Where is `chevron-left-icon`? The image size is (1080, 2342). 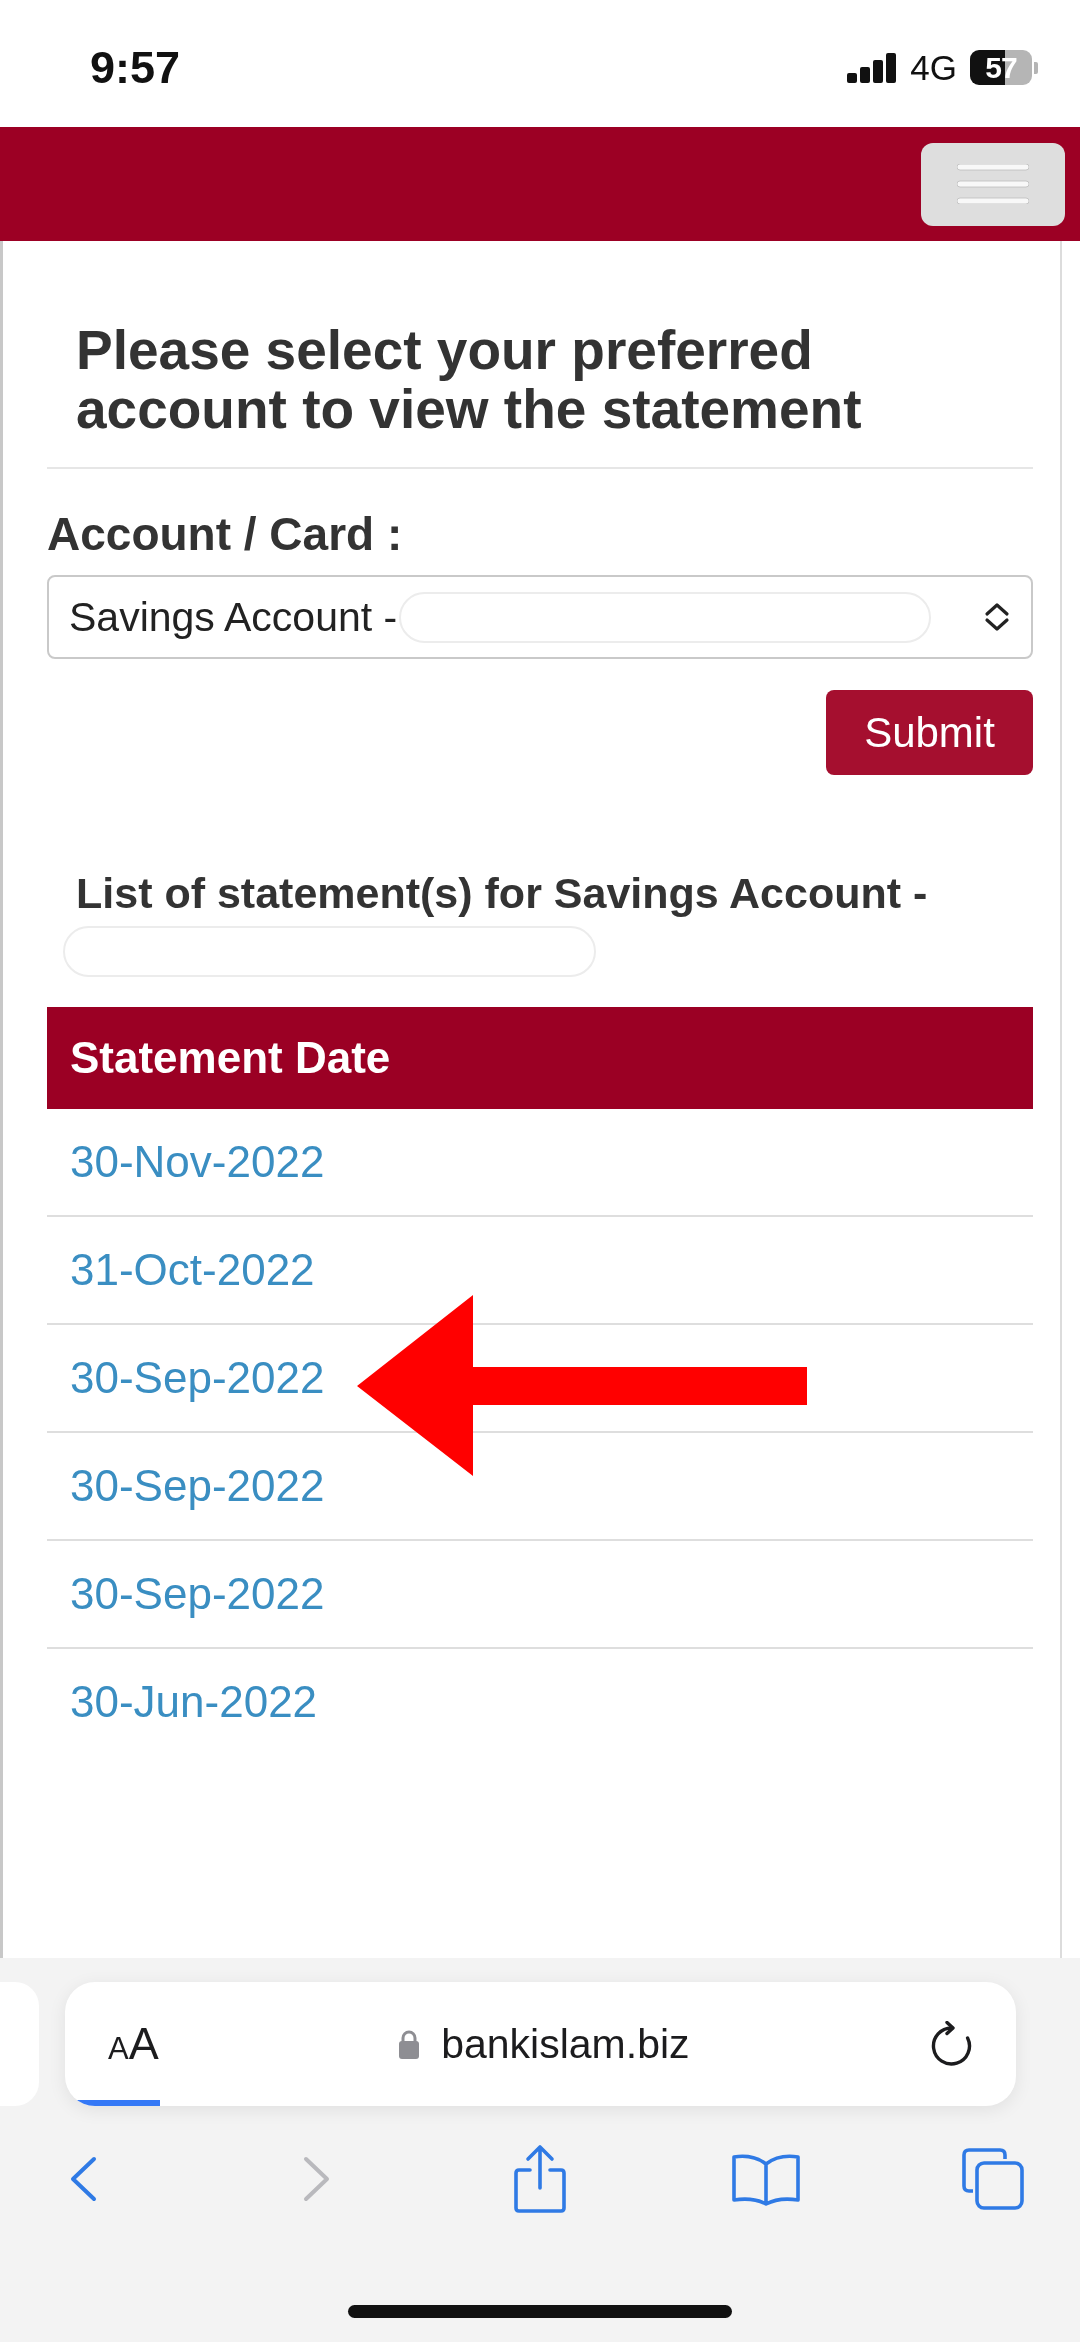 chevron-left-icon is located at coordinates (83, 2179).